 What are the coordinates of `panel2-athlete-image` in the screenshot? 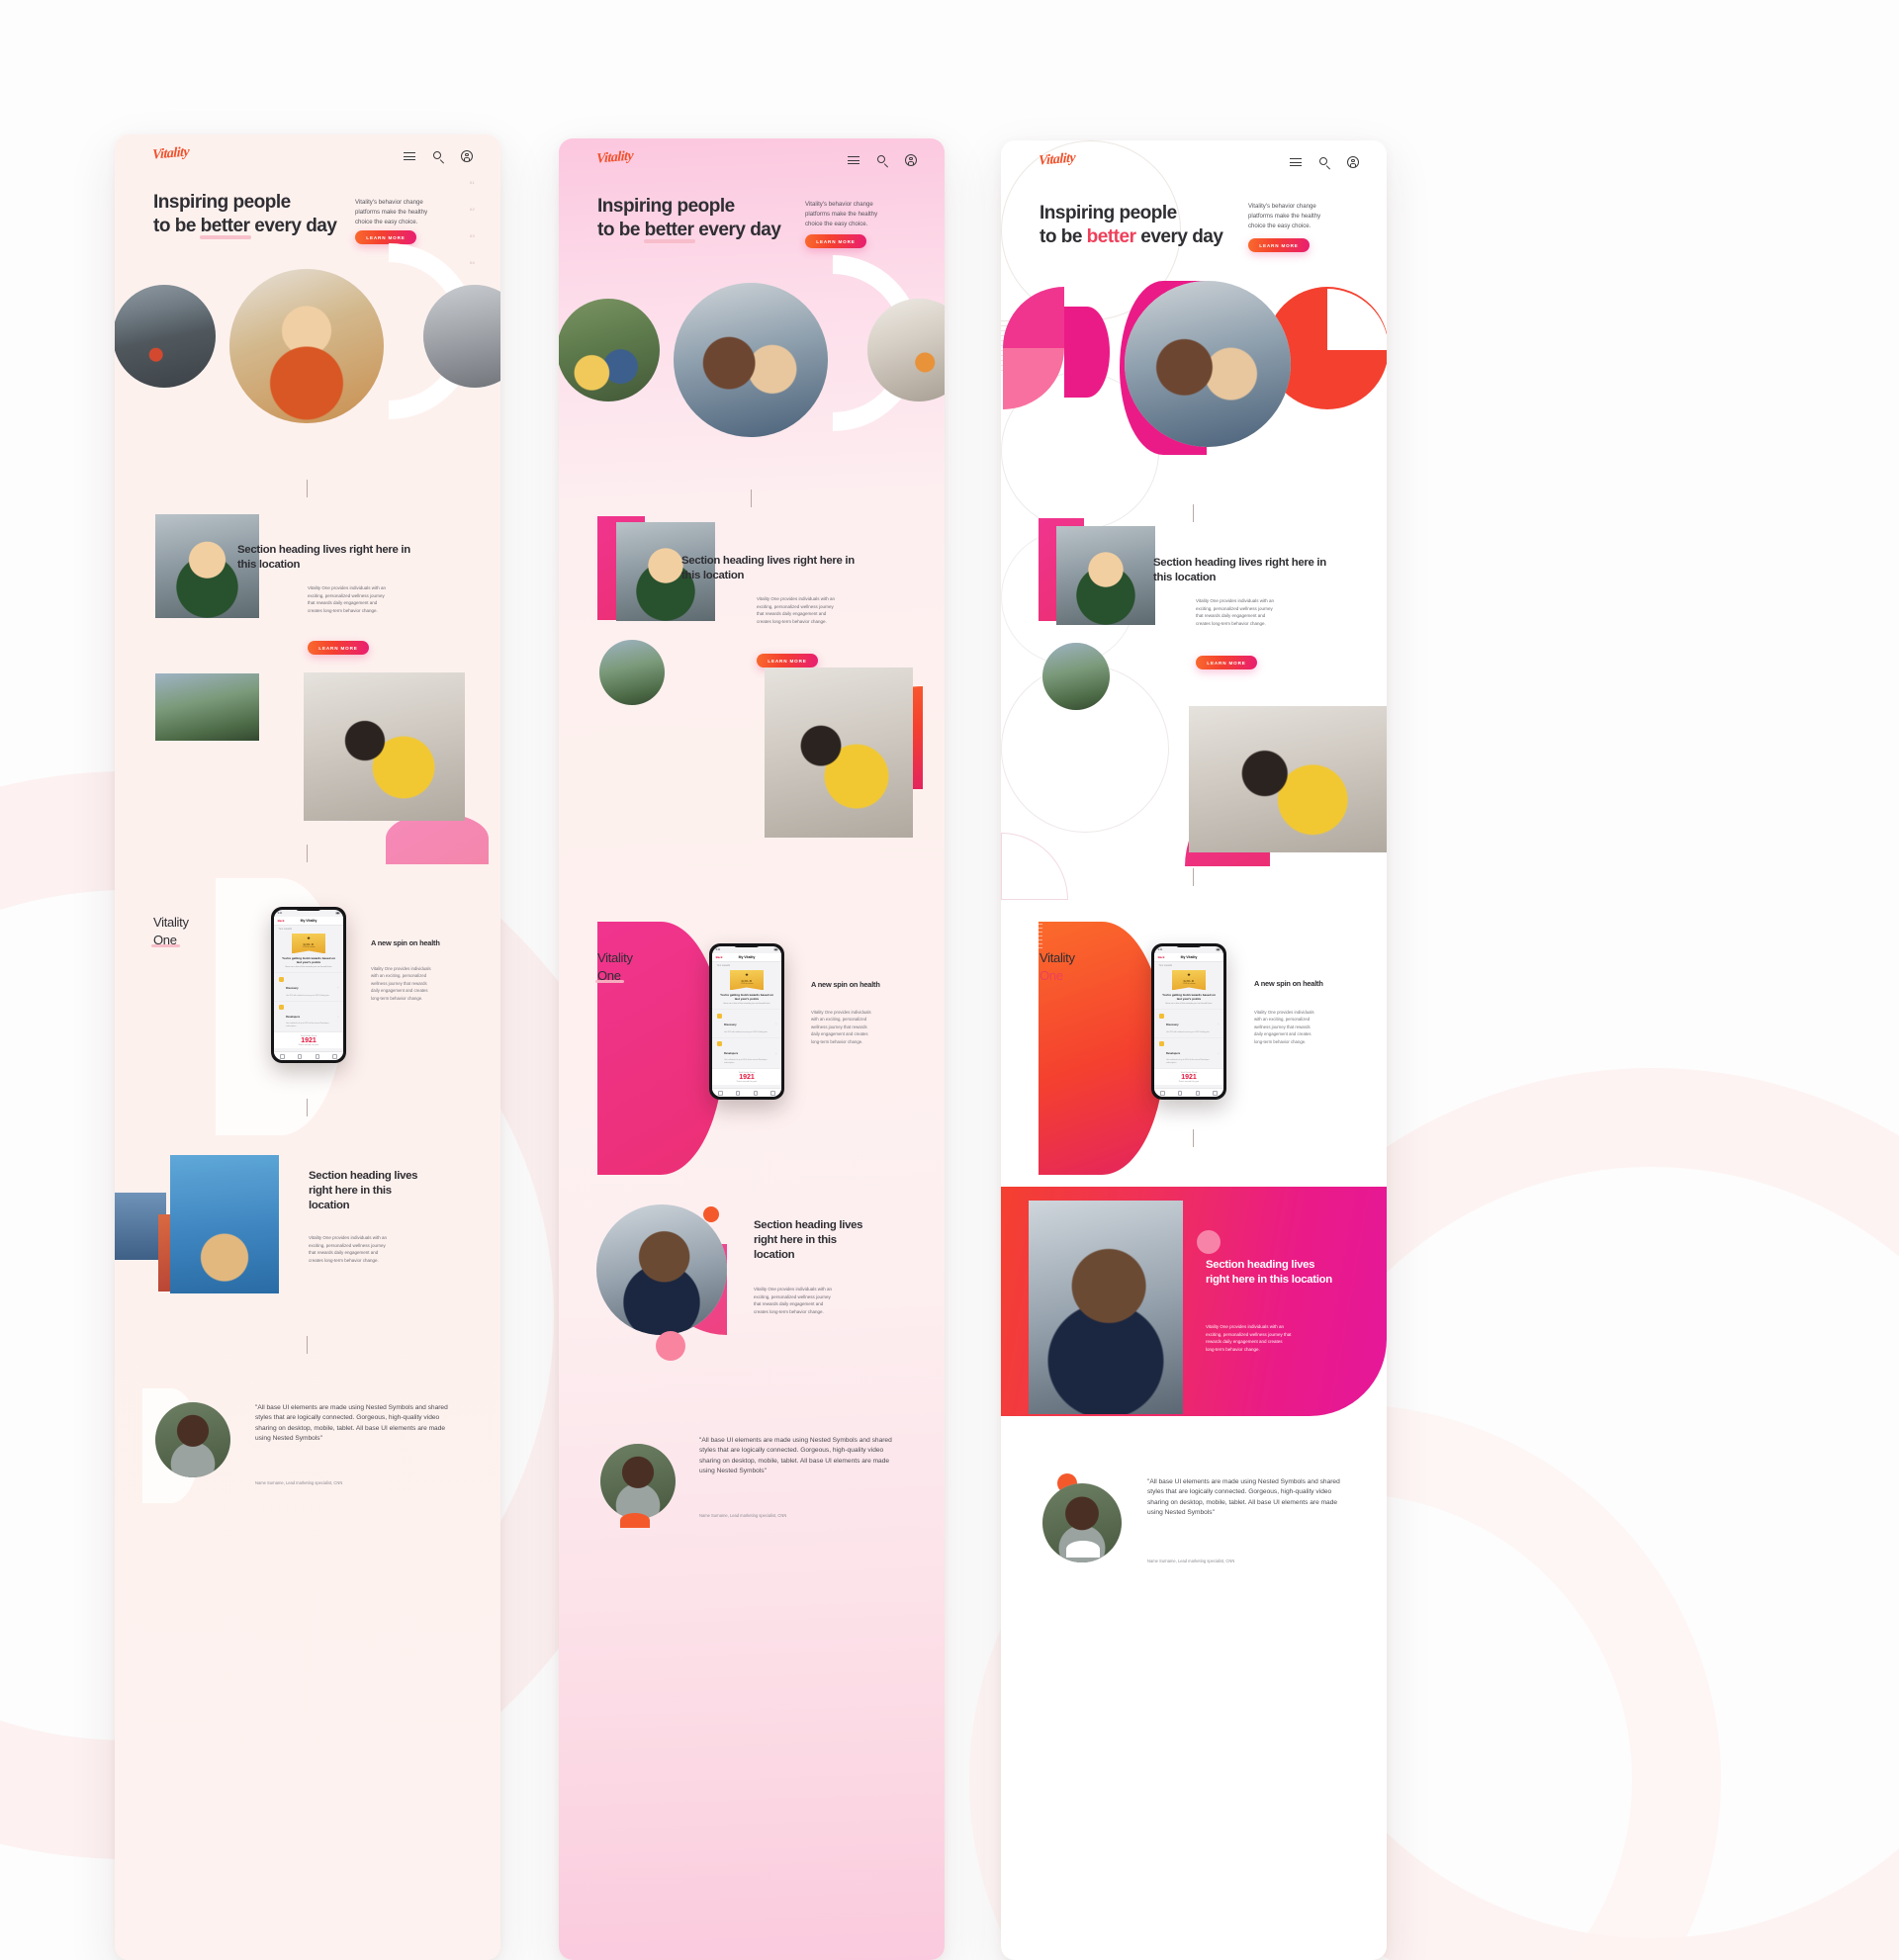 It's located at (839, 753).